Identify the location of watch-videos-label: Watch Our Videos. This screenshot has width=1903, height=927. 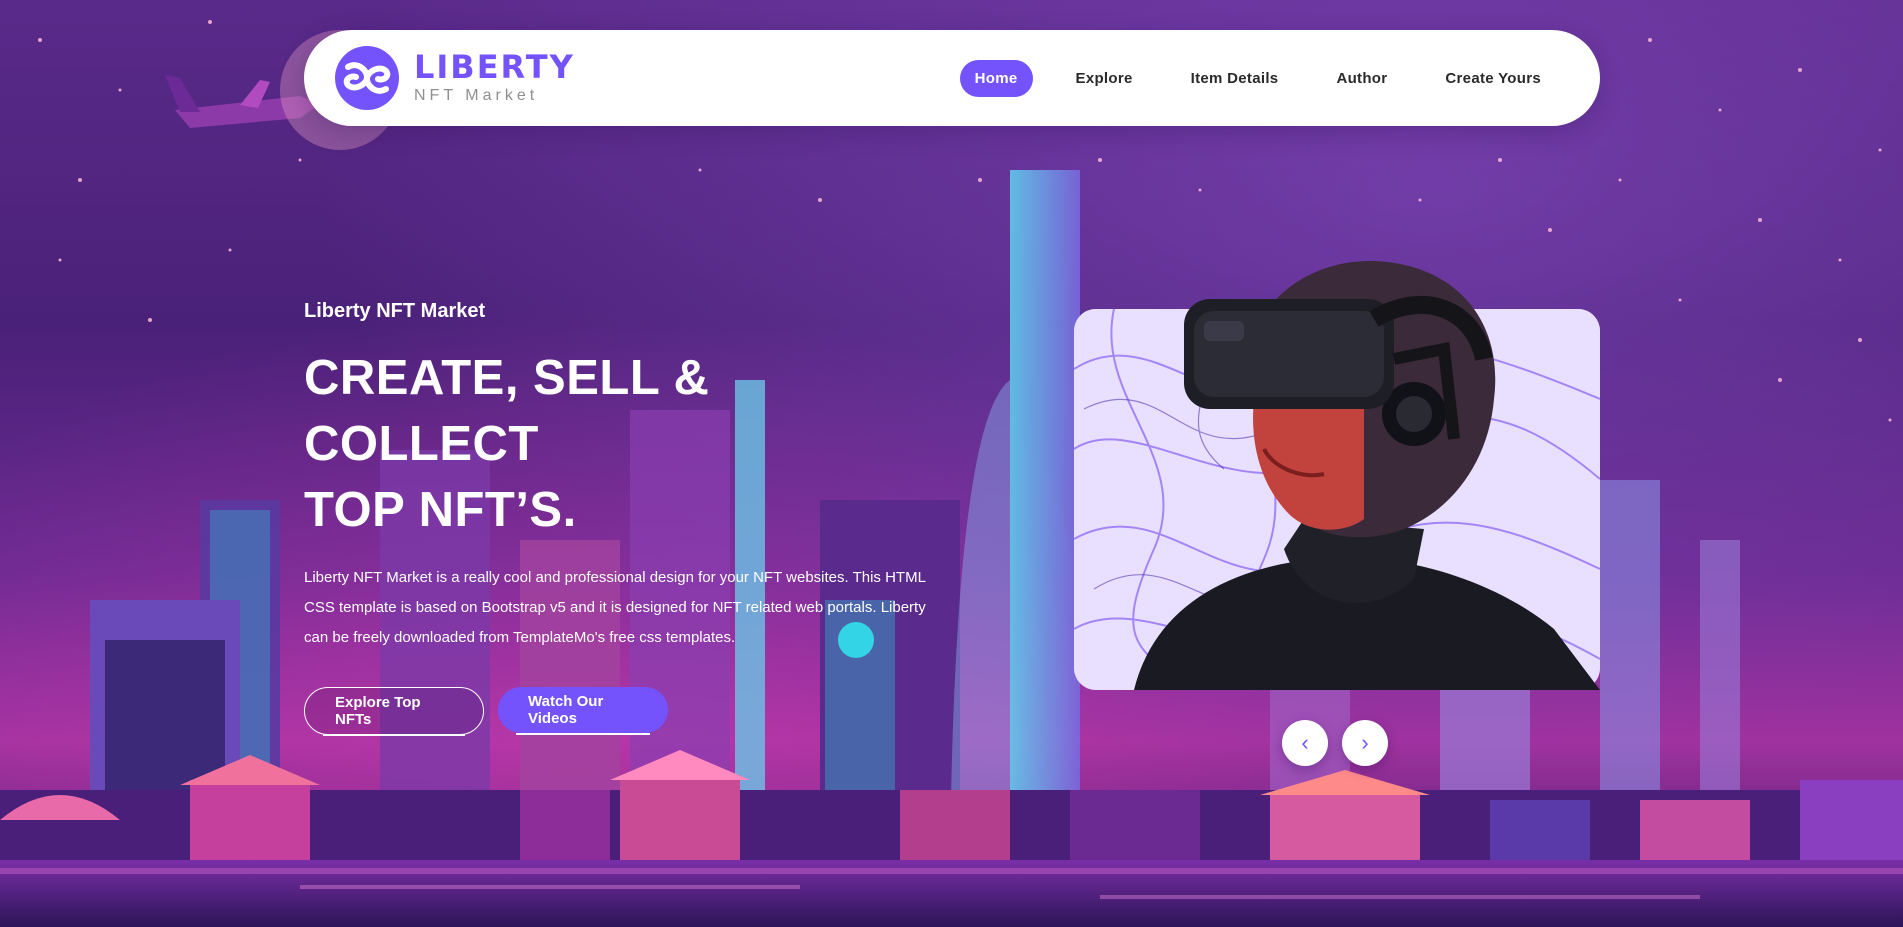
(566, 710).